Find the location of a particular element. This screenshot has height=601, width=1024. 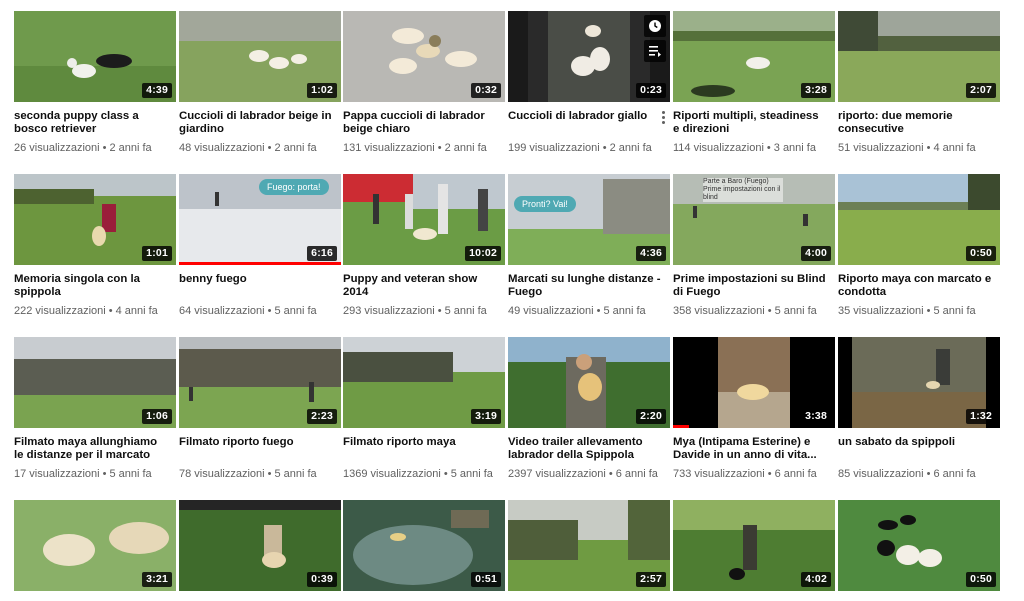

video-thumbnail: 0:51 is located at coordinates (424, 545).